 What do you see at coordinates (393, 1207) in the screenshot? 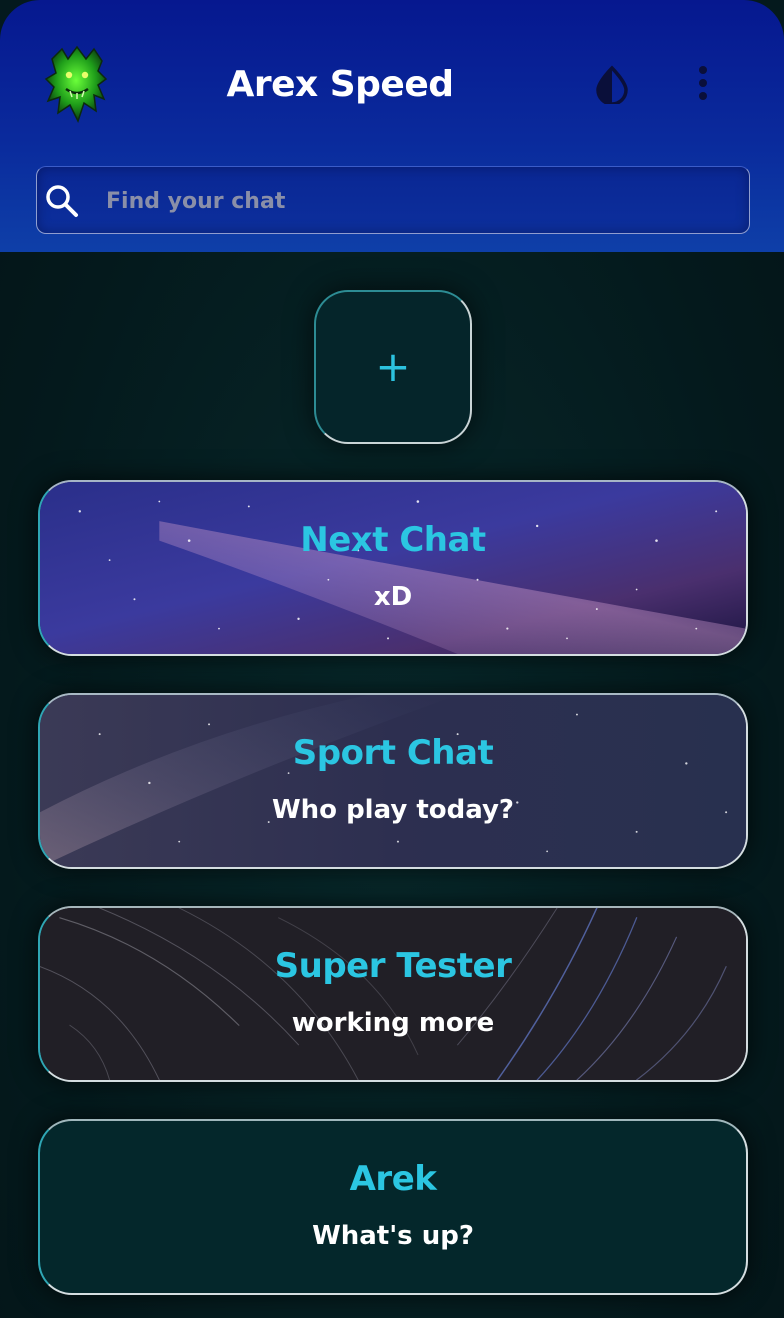
I see `chat-card: Arek What's up?` at bounding box center [393, 1207].